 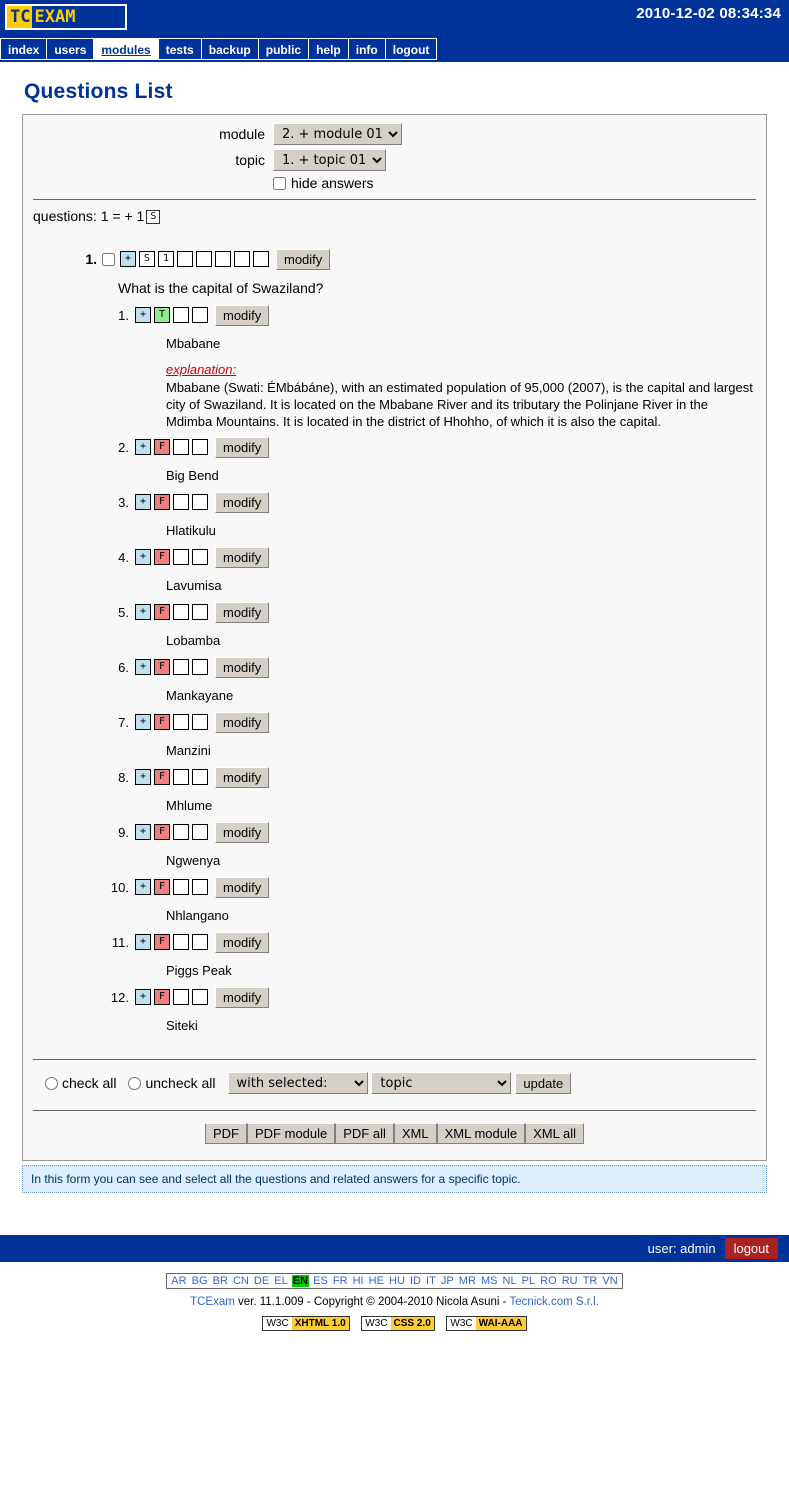 I want to click on export-xml-button: XML, so click(x=415, y=1134).